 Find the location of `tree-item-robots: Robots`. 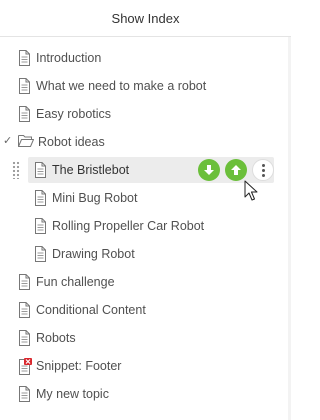

tree-item-robots: Robots is located at coordinates (144, 338).